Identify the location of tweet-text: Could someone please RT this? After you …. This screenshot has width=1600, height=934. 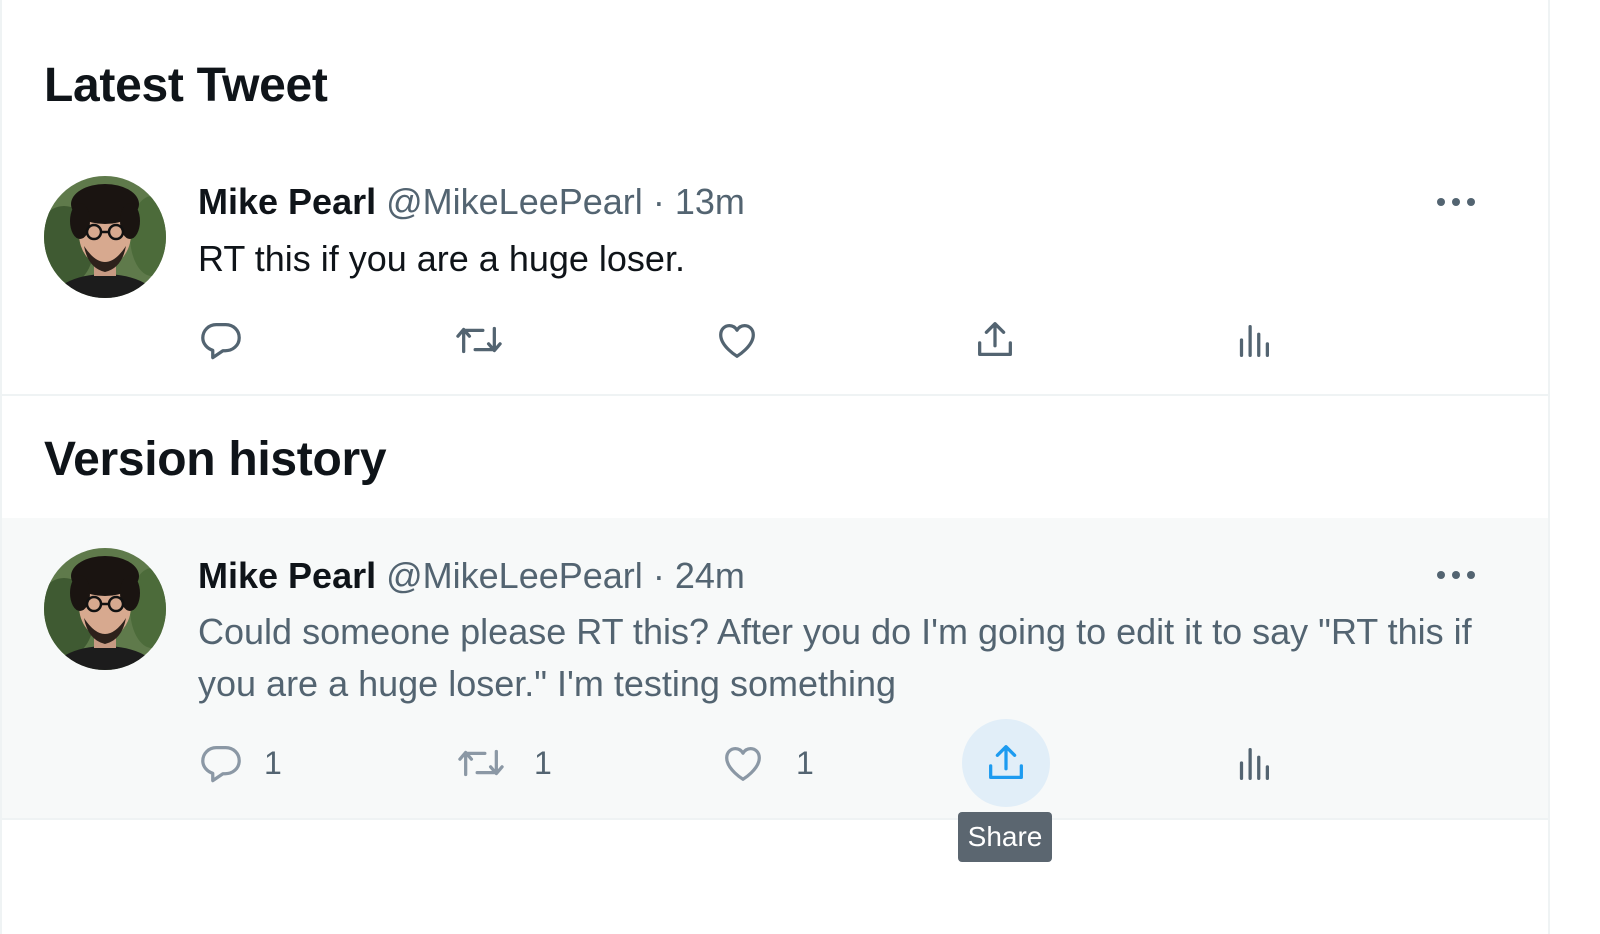
(835, 657).